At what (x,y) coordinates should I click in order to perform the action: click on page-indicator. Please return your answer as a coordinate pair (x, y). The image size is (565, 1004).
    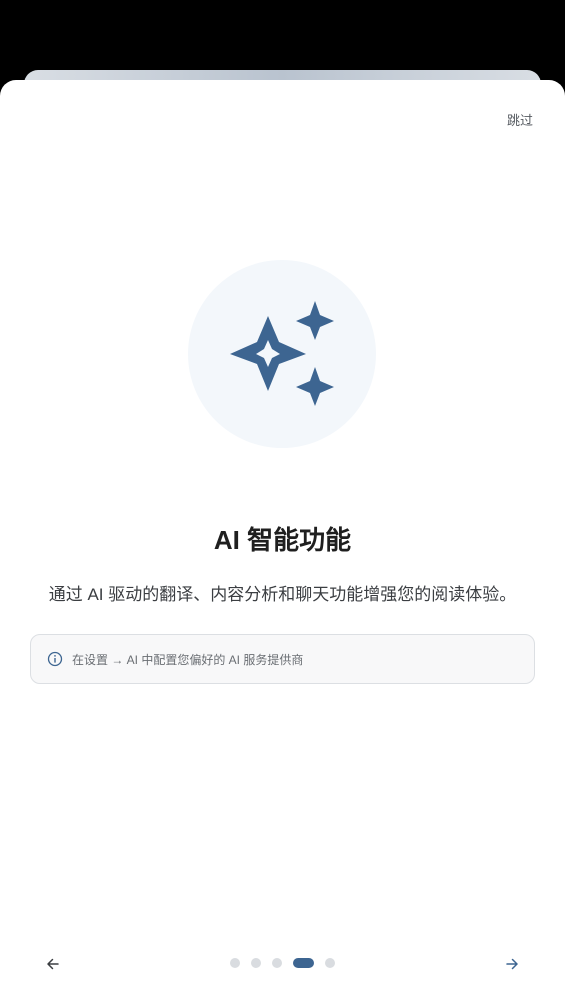
    Looking at the image, I should click on (282, 963).